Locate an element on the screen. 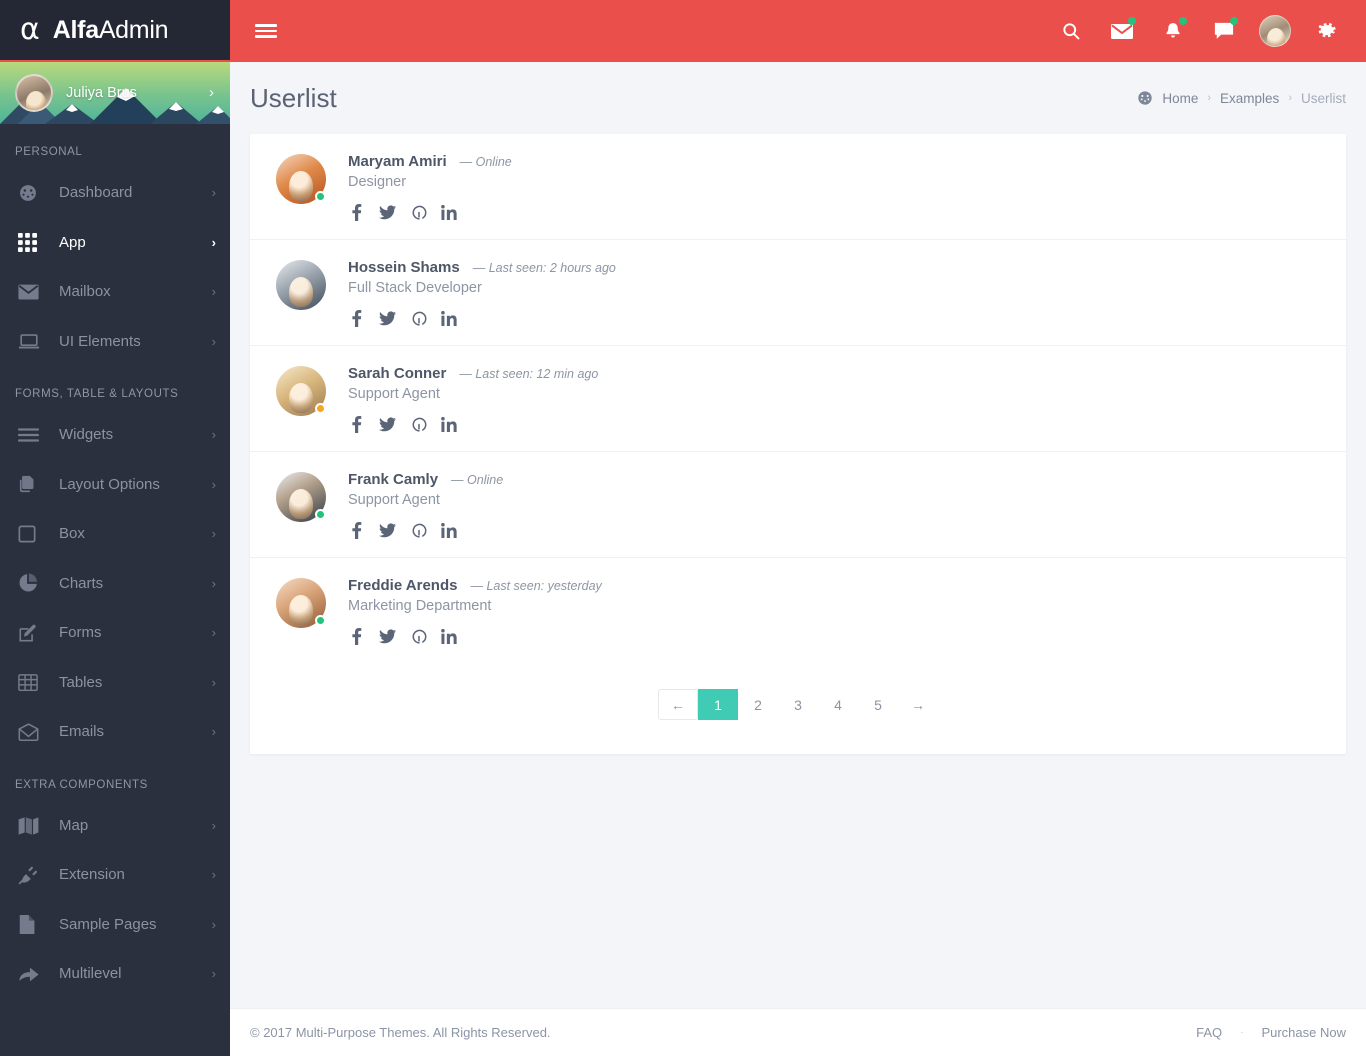 This screenshot has width=1366, height=1056. sidebar-item-label: Tables is located at coordinates (81, 682).